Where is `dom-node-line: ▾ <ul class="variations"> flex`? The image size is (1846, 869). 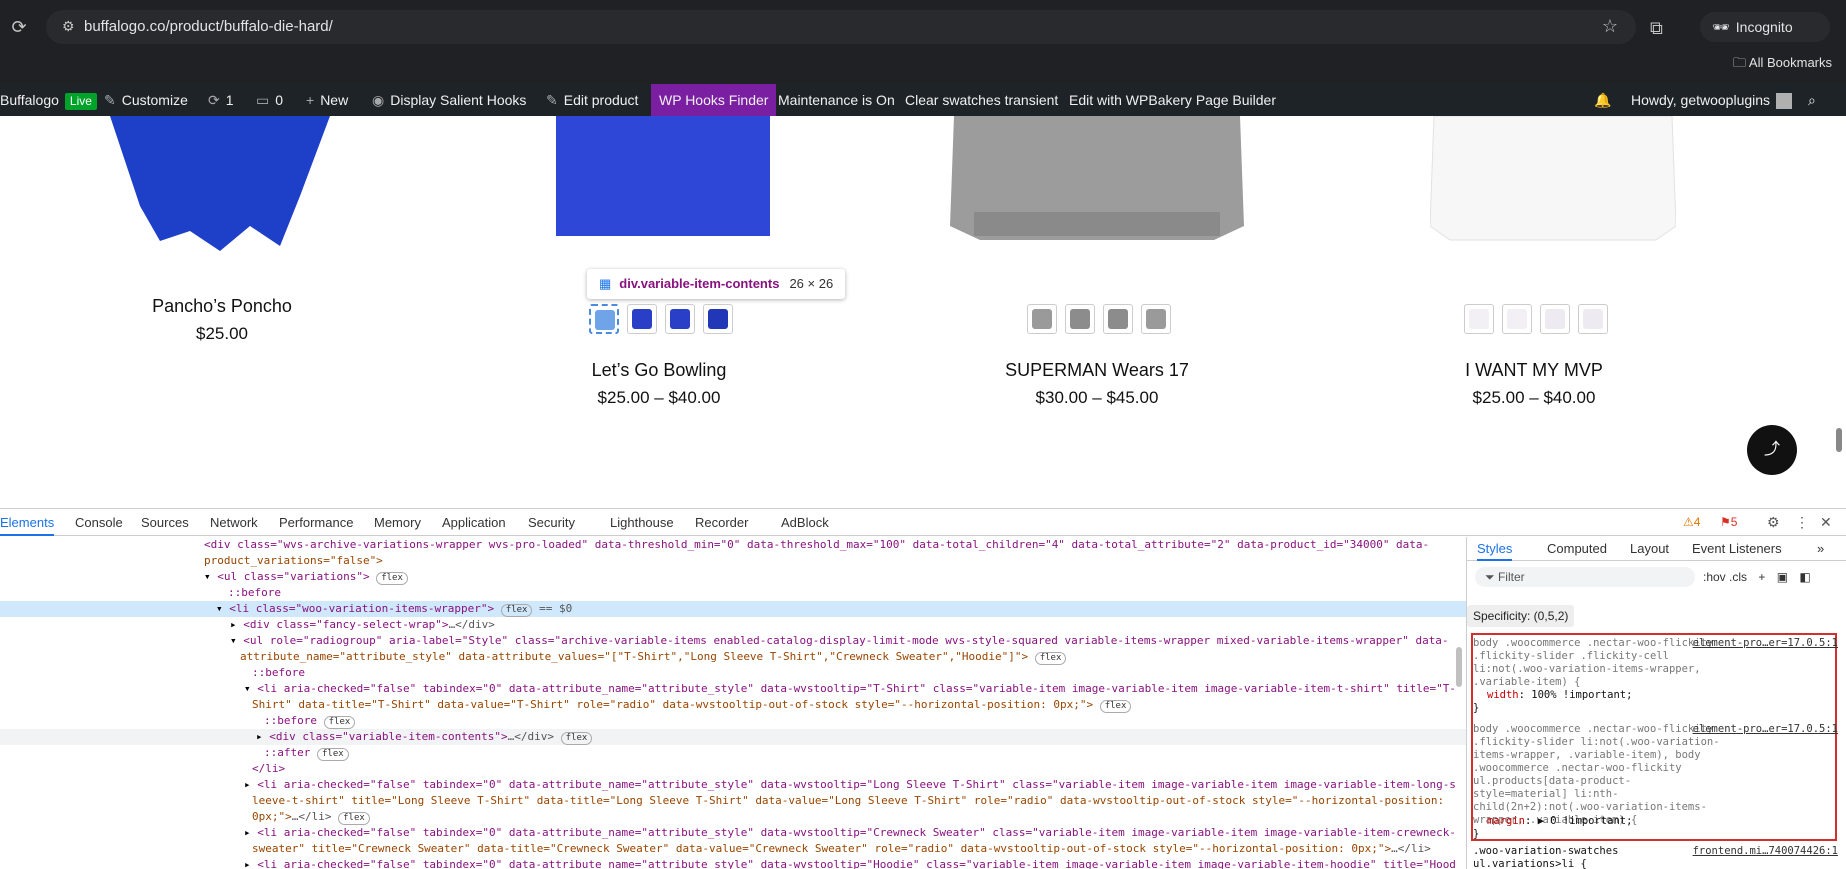
dom-node-line: ▾ <ul class="variations"> flex is located at coordinates (733, 577).